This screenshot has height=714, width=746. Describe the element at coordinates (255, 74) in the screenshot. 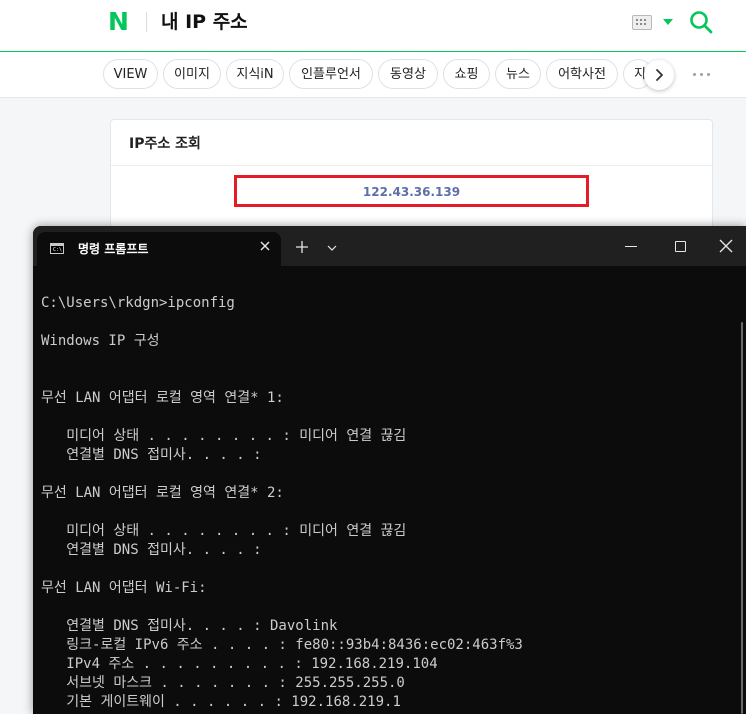

I see `tab-knowledge-in: 지식iN` at that location.